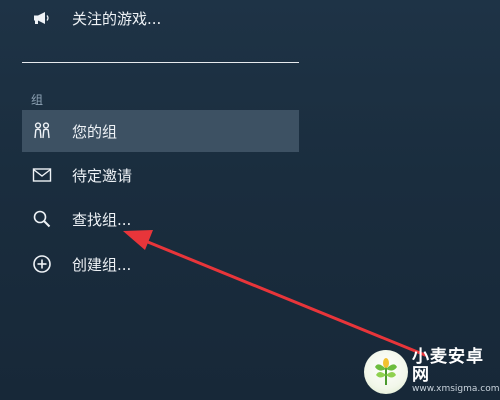  What do you see at coordinates (37, 100) in the screenshot?
I see `groups-section-header: 组` at bounding box center [37, 100].